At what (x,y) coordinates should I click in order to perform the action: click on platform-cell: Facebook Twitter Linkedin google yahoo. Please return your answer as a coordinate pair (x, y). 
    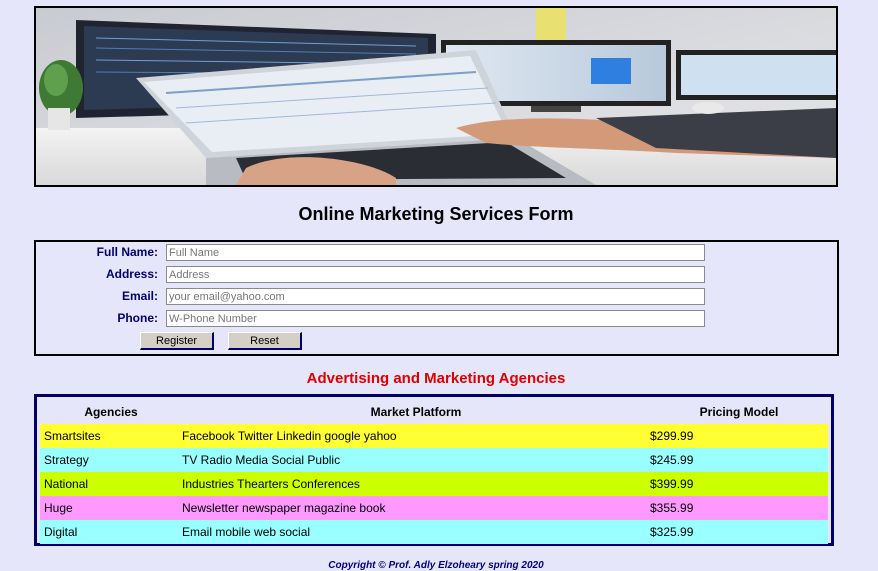
    Looking at the image, I should click on (289, 436).